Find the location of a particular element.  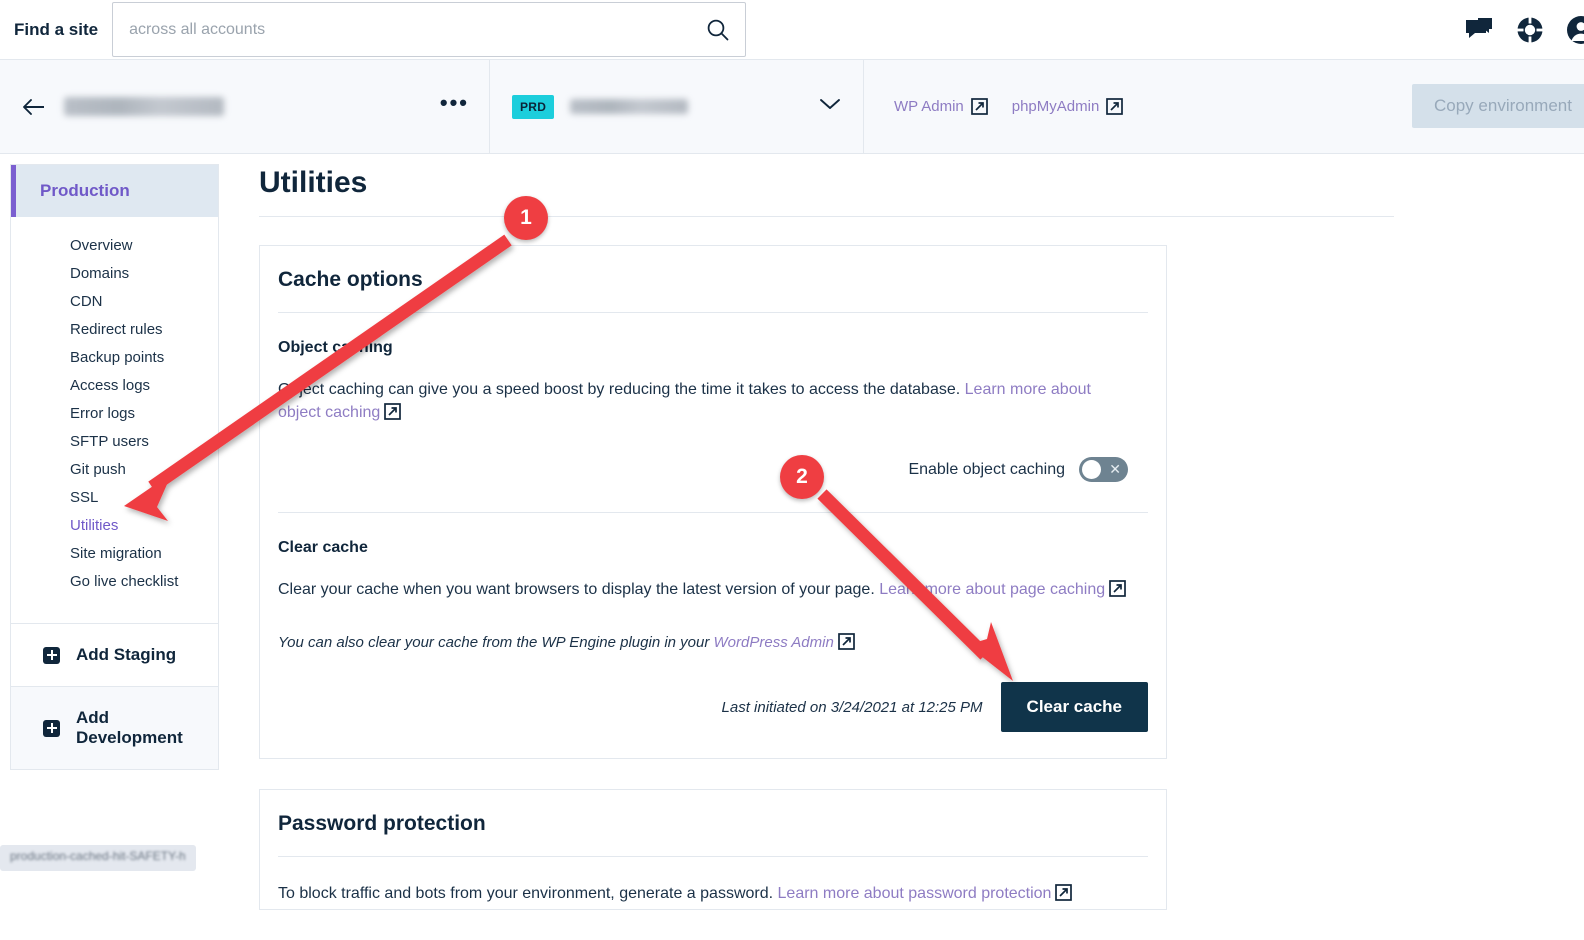

sidebar-item-site-migration: Site migration is located at coordinates (114, 553).